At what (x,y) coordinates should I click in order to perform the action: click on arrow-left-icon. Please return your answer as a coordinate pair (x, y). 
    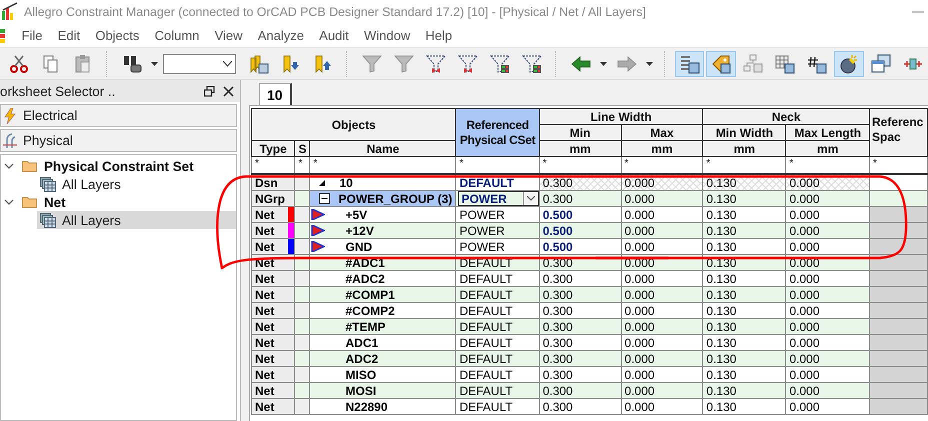
    Looking at the image, I should click on (580, 64).